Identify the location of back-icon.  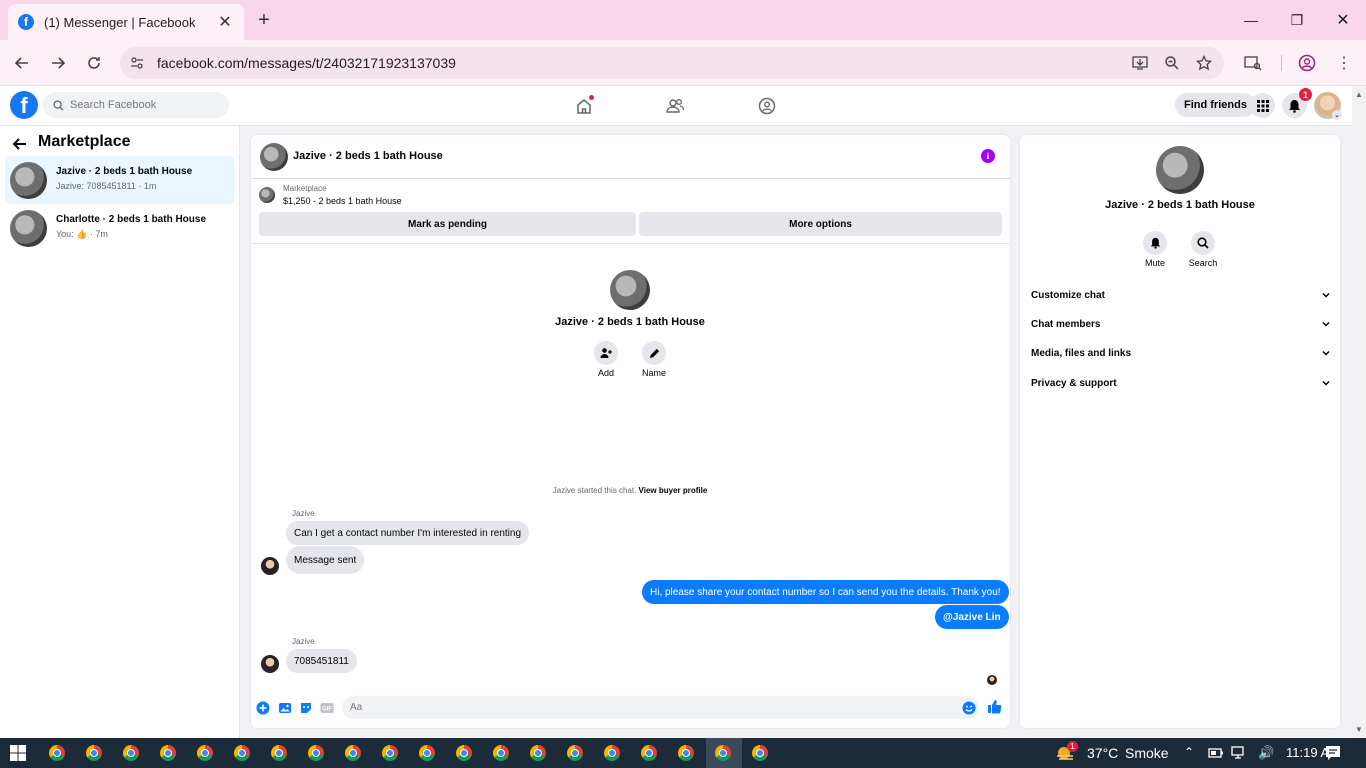
(20, 144).